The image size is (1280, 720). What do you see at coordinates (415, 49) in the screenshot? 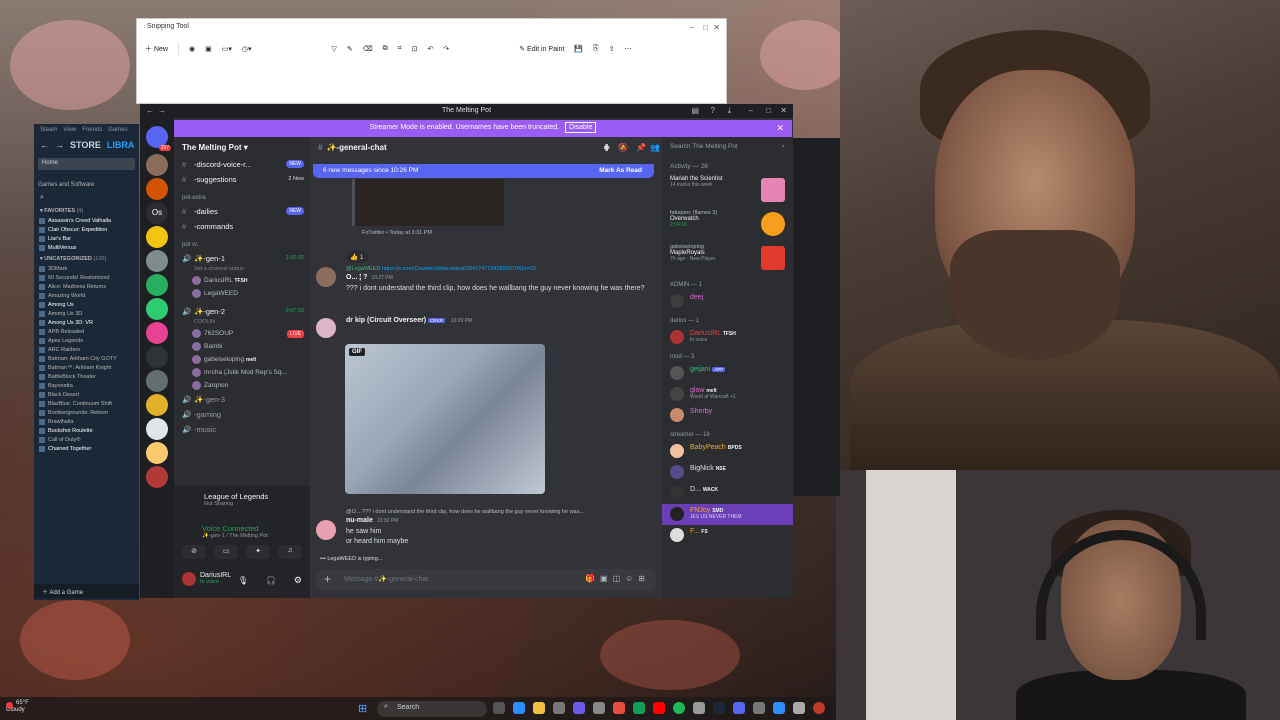
I see `text-icon: ⊡` at bounding box center [415, 49].